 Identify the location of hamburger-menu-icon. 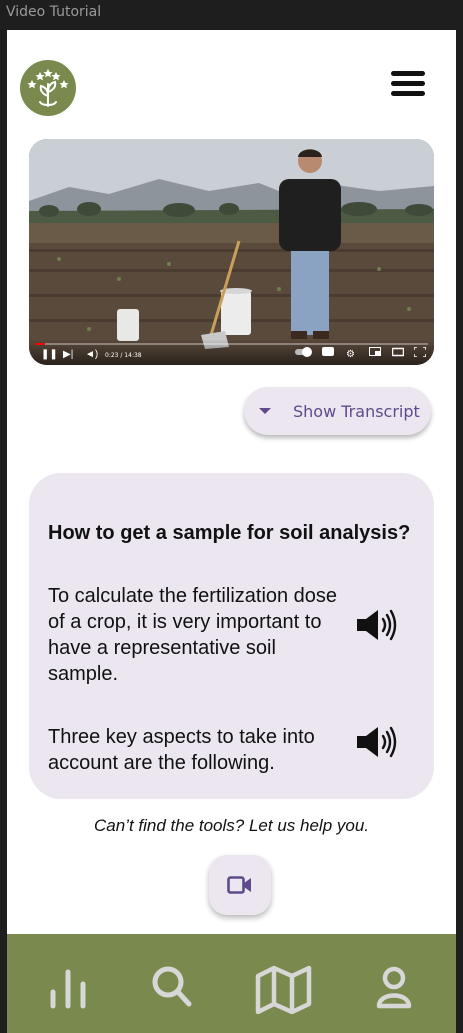
(407, 84).